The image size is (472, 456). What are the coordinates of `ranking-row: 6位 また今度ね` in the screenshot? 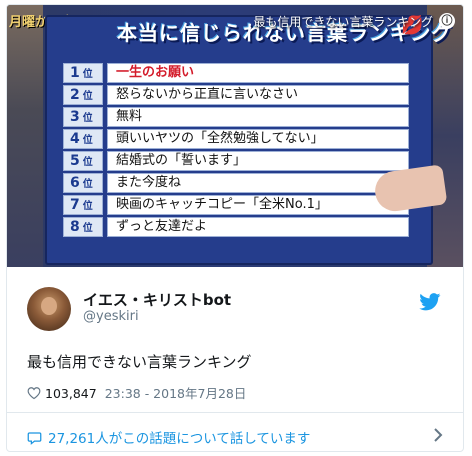 It's located at (236, 183).